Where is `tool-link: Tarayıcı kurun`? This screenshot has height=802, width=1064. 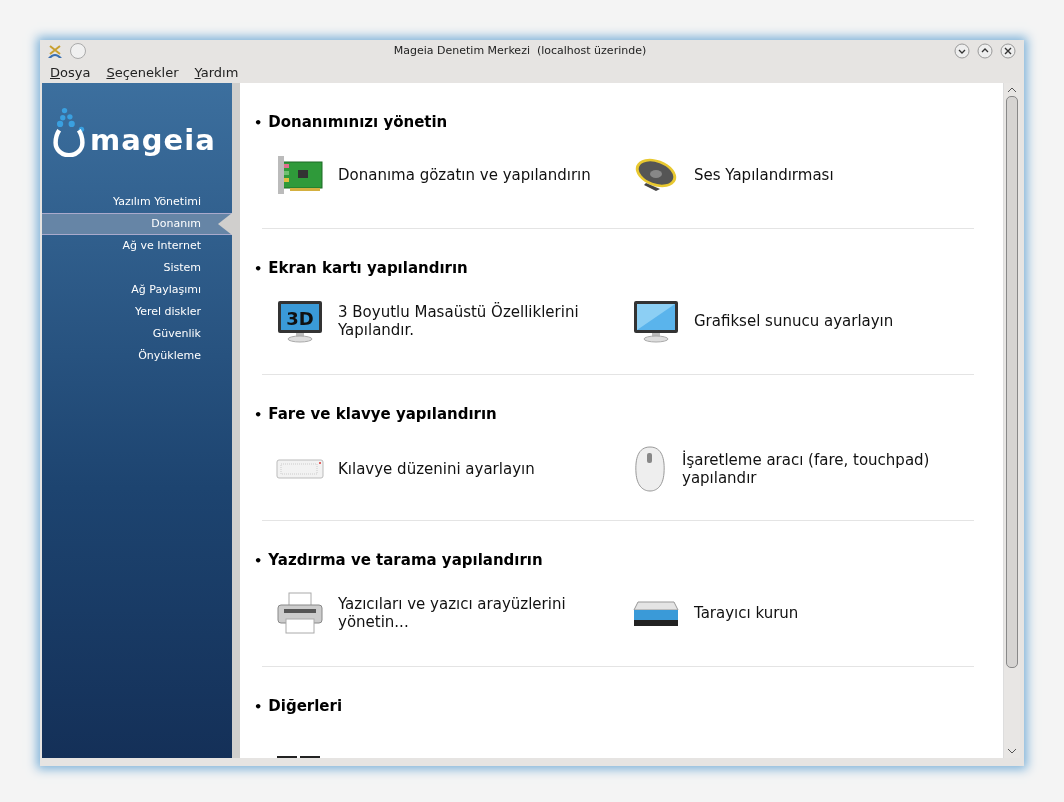
tool-link: Tarayıcı kurun is located at coordinates (746, 613).